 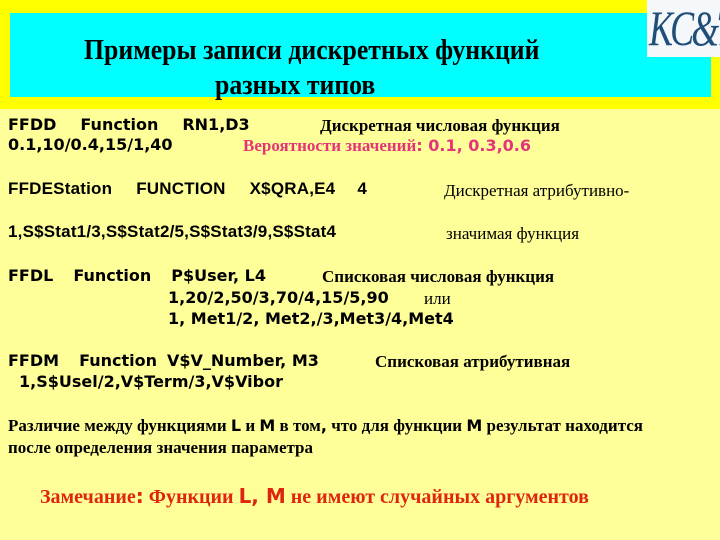 I want to click on ffdd-values-line: 0.1,10/0.4,15/1,40, so click(x=90, y=145).